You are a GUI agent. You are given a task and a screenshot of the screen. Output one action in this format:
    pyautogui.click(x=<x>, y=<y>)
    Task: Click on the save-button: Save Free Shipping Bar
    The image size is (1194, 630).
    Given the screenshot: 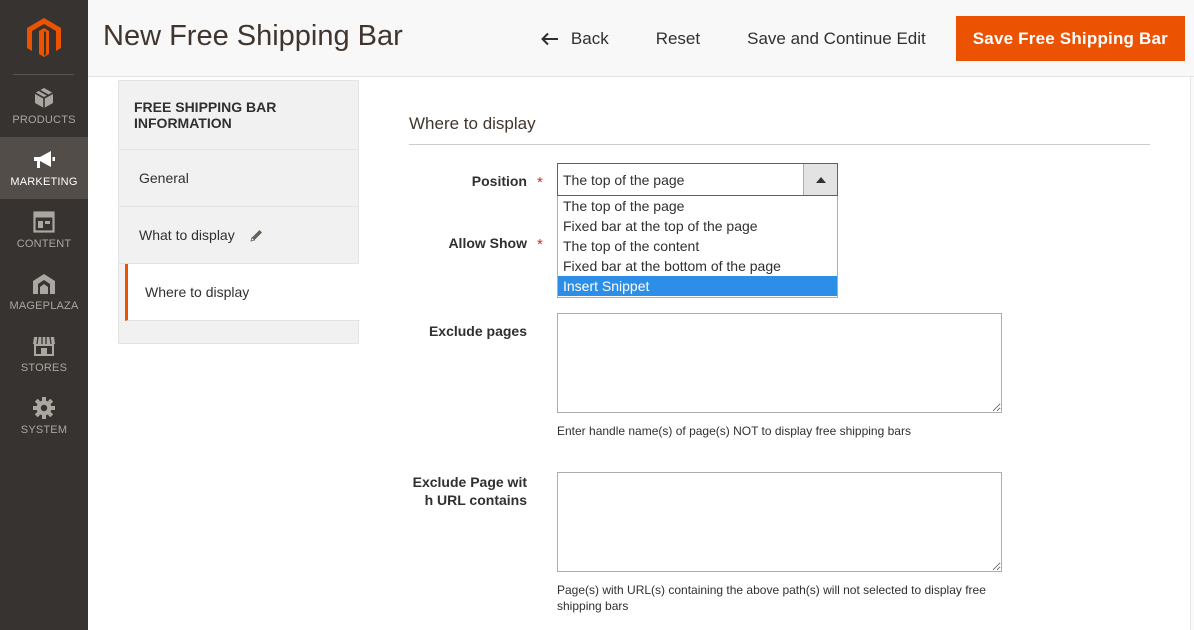 What is the action you would take?
    pyautogui.click(x=1070, y=38)
    